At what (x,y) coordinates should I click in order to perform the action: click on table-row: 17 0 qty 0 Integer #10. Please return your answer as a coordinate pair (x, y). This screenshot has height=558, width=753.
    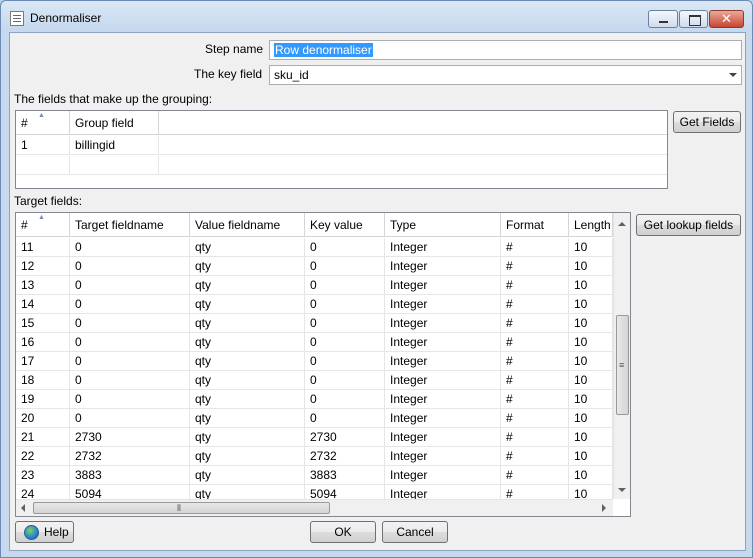
    Looking at the image, I should click on (314, 361).